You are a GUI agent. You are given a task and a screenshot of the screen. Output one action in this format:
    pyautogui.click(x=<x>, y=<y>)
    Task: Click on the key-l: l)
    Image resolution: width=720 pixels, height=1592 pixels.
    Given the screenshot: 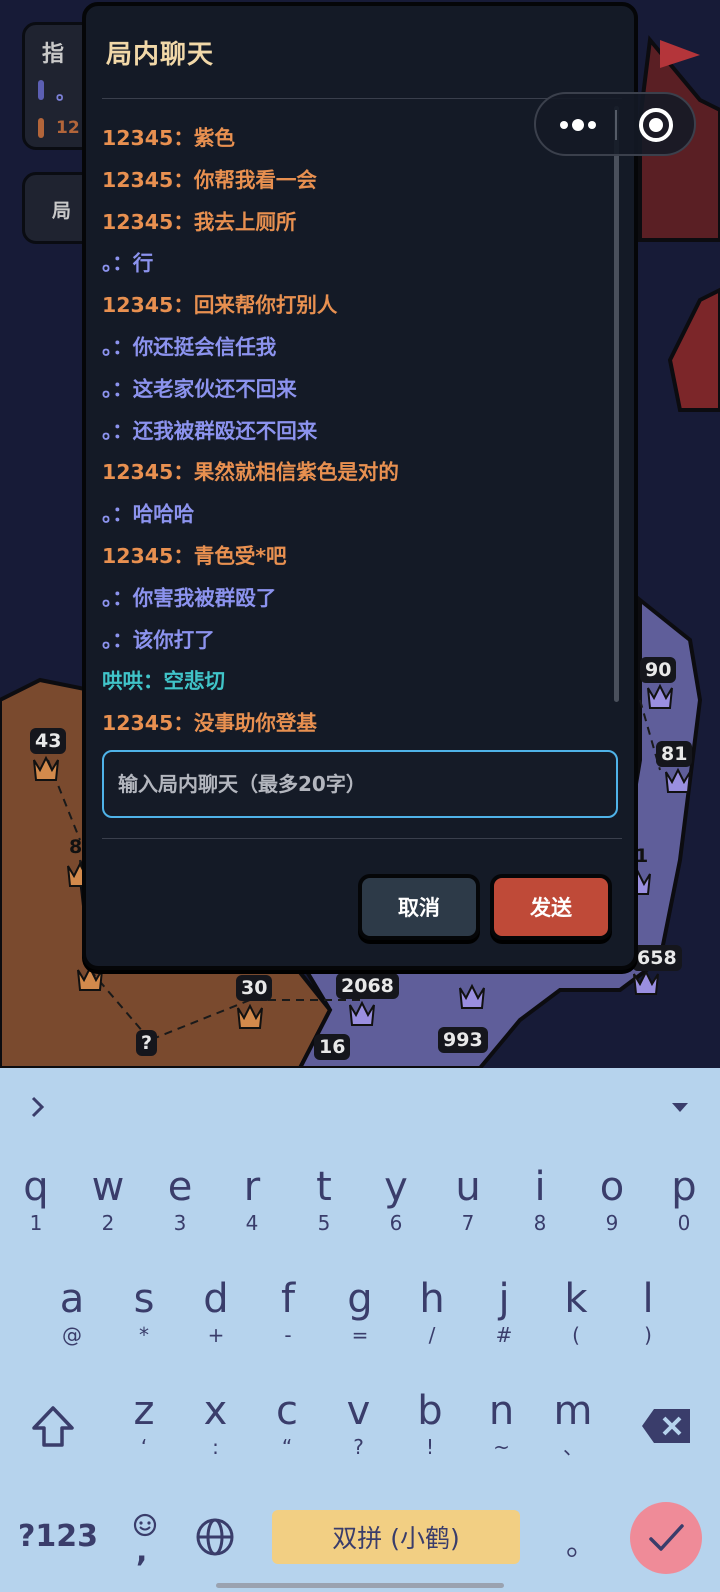 What is the action you would take?
    pyautogui.click(x=648, y=1311)
    